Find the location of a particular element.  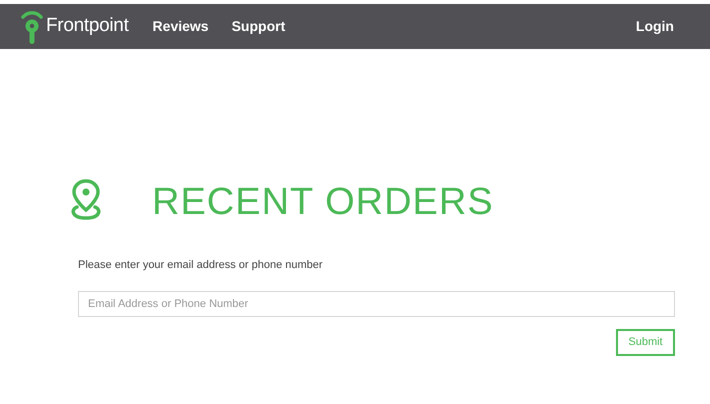

instruction-text: Please enter your email address or phone number is located at coordinates (201, 265).